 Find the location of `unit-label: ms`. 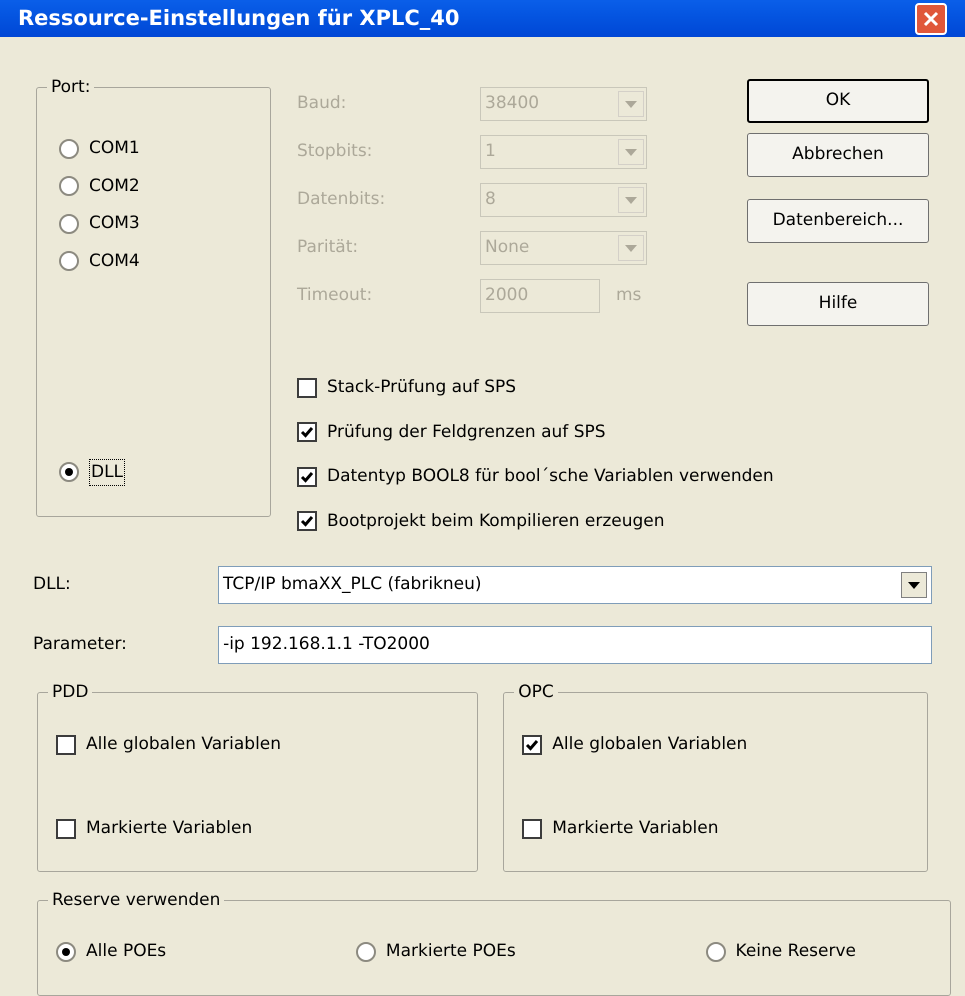

unit-label: ms is located at coordinates (629, 296).